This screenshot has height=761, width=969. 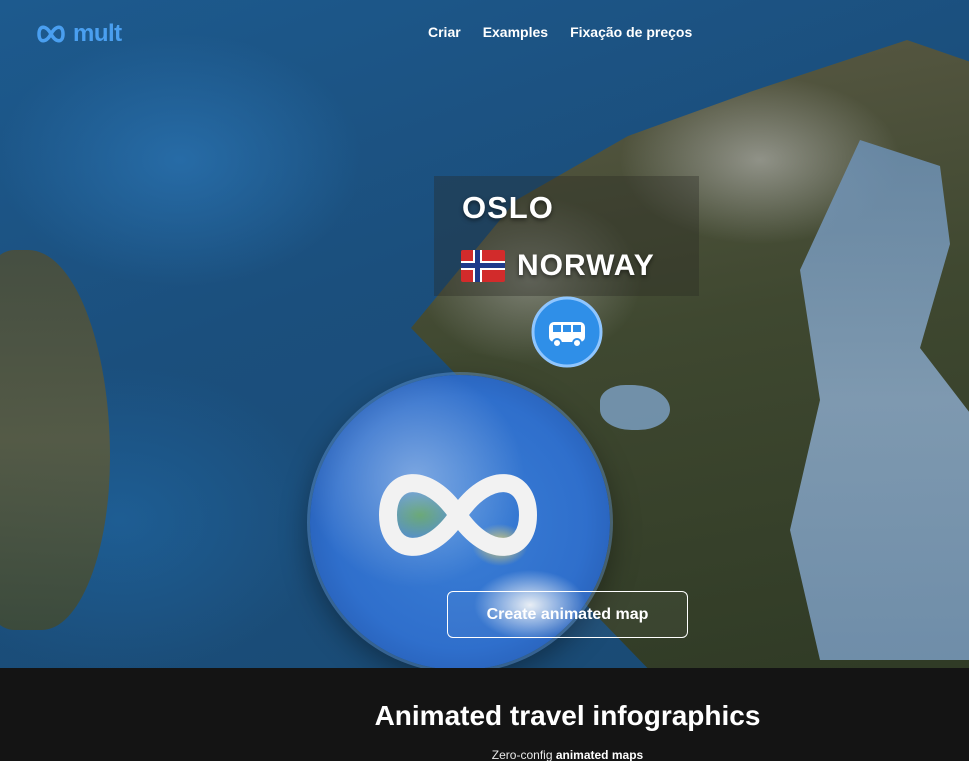 What do you see at coordinates (515, 32) in the screenshot?
I see `nav-link-examples: Examples` at bounding box center [515, 32].